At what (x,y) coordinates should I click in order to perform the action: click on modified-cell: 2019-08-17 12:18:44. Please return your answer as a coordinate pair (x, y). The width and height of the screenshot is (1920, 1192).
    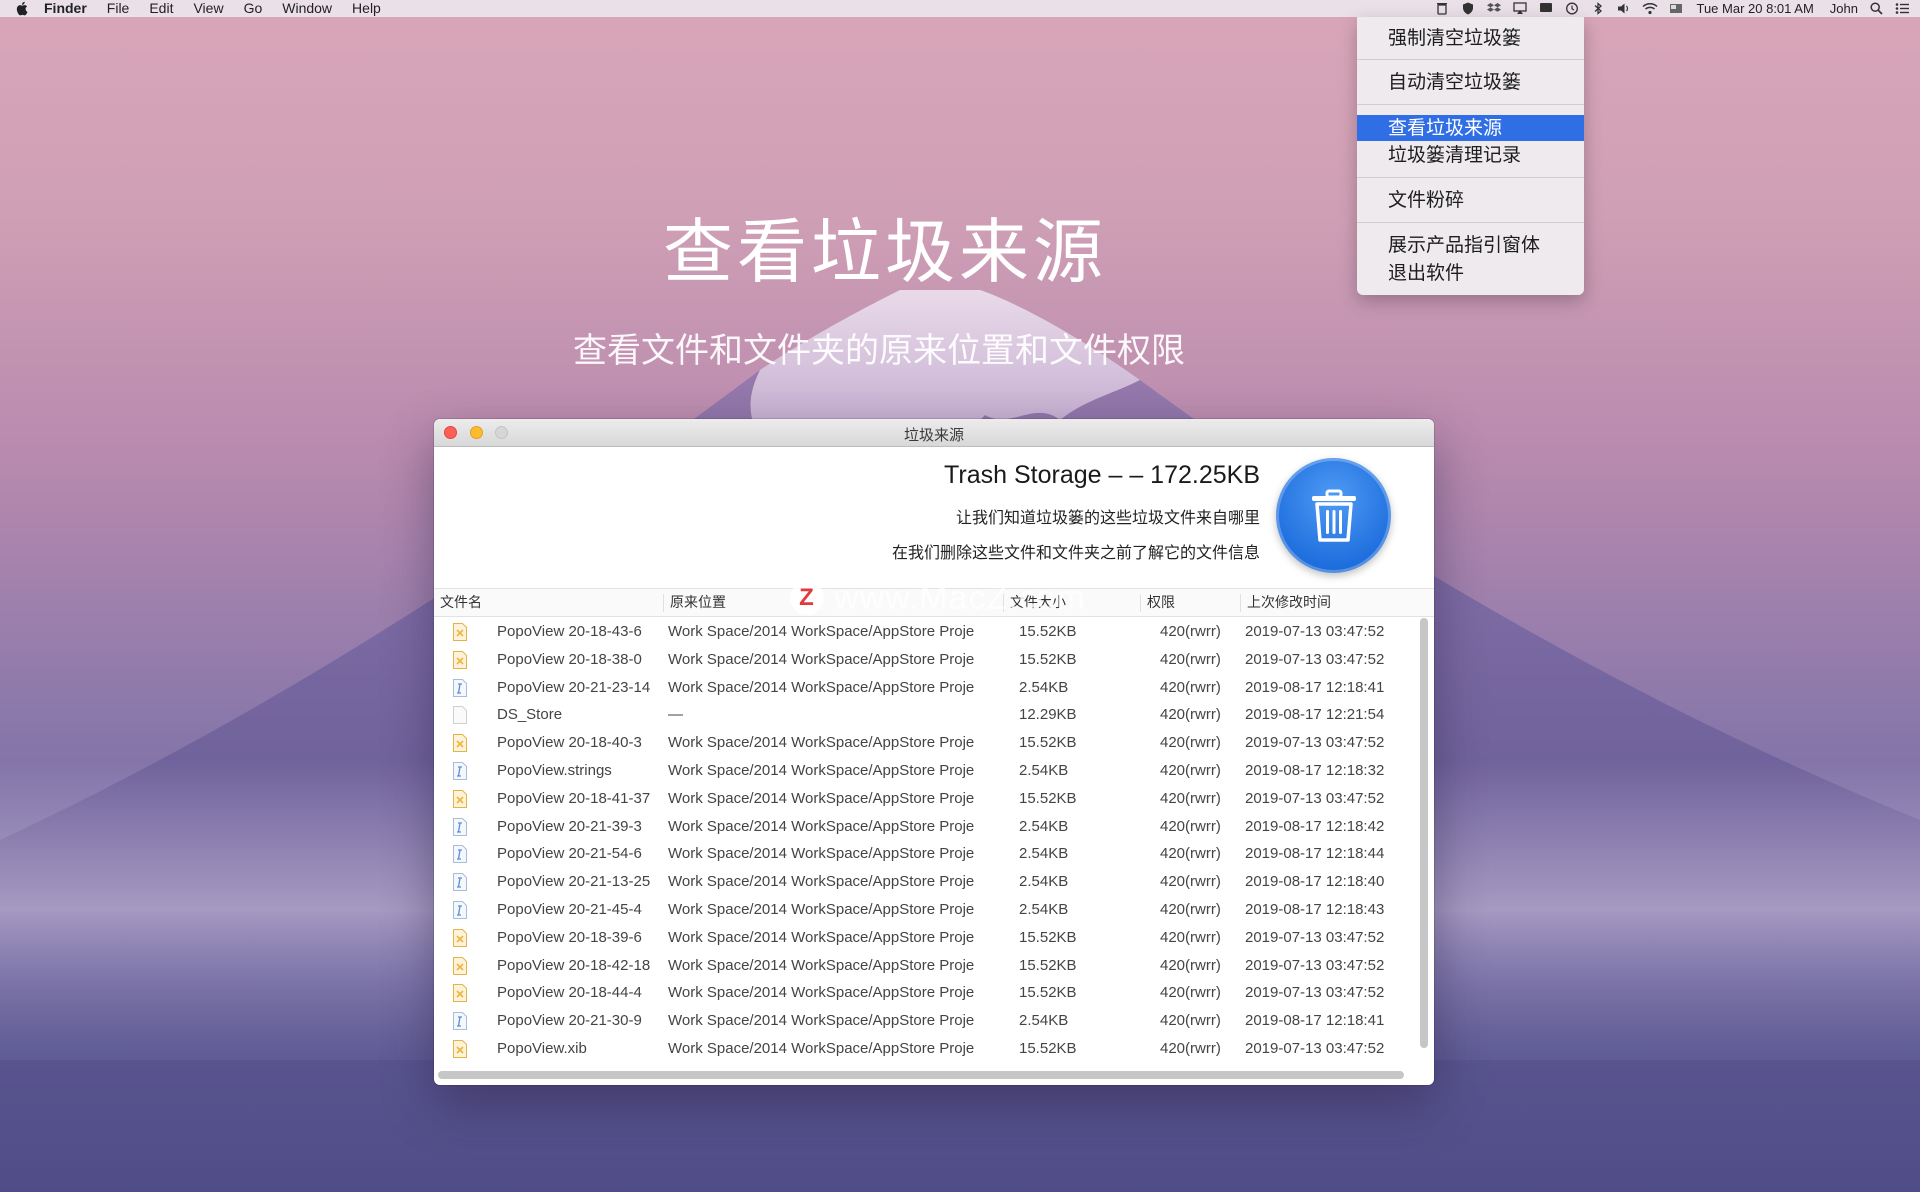
    Looking at the image, I should click on (1315, 853).